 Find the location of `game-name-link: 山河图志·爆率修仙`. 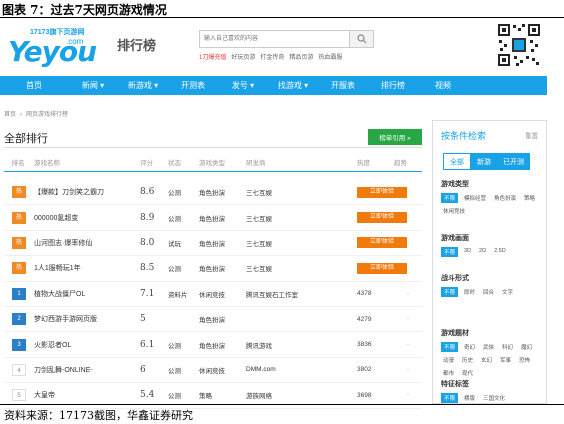

game-name-link: 山河图志·爆率修仙 is located at coordinates (86, 243).